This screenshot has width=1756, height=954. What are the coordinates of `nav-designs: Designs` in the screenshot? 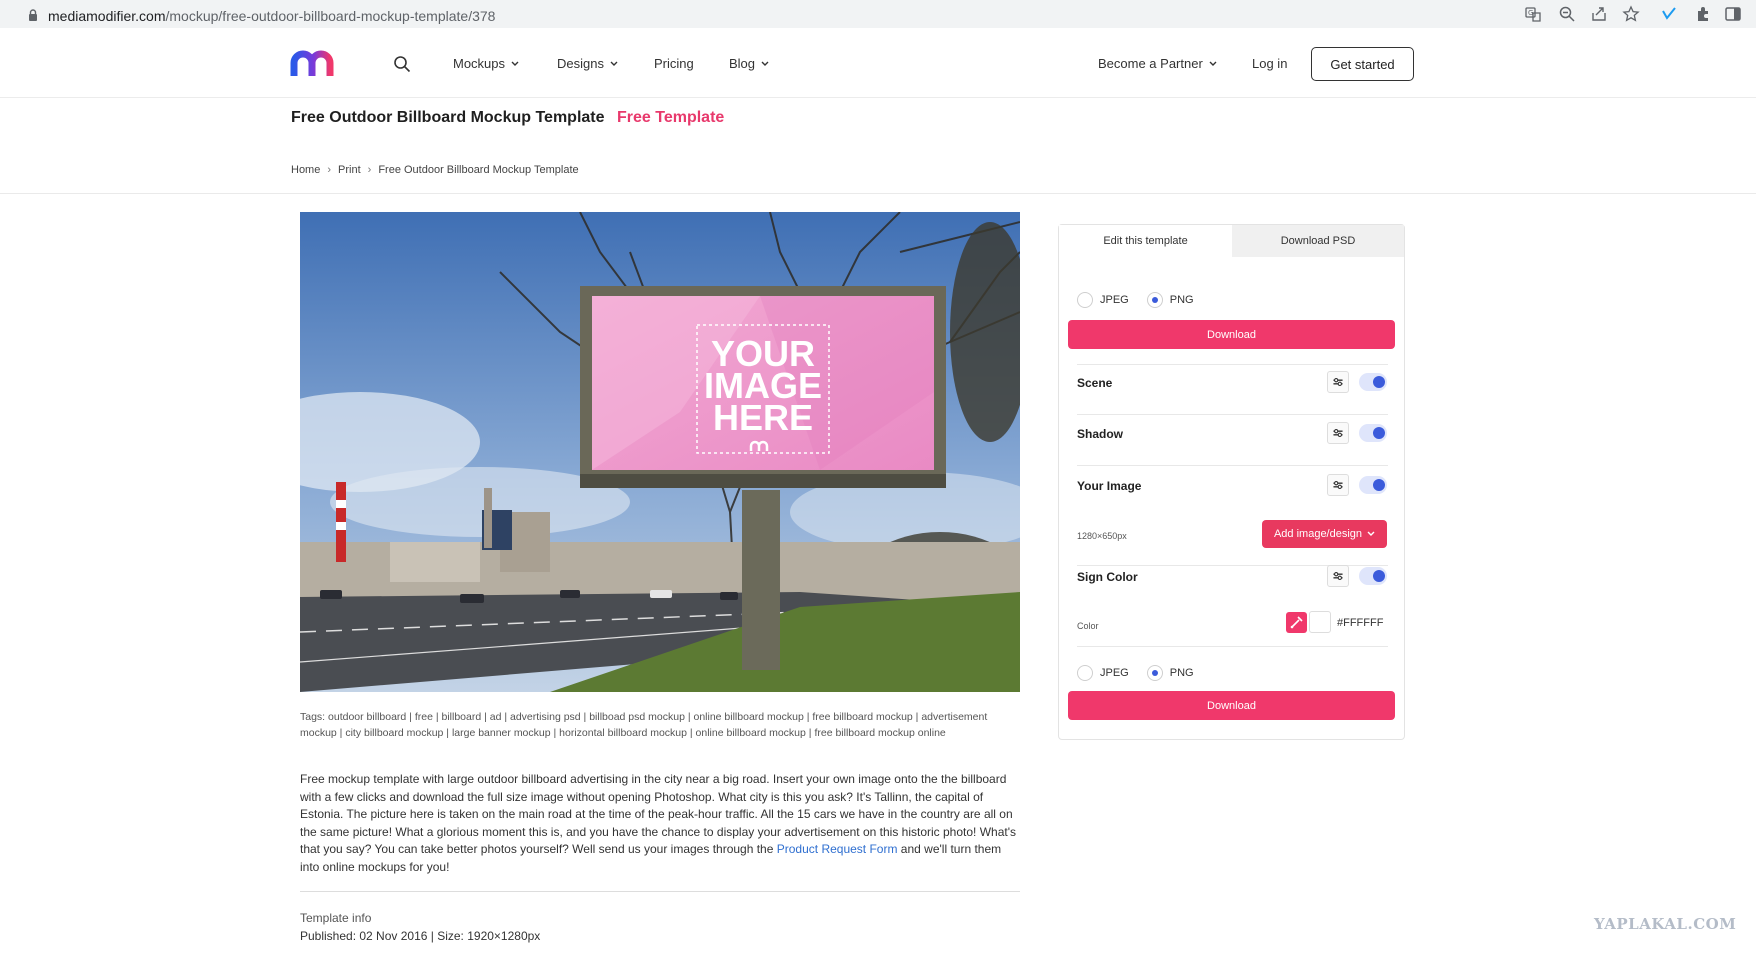 It's located at (587, 63).